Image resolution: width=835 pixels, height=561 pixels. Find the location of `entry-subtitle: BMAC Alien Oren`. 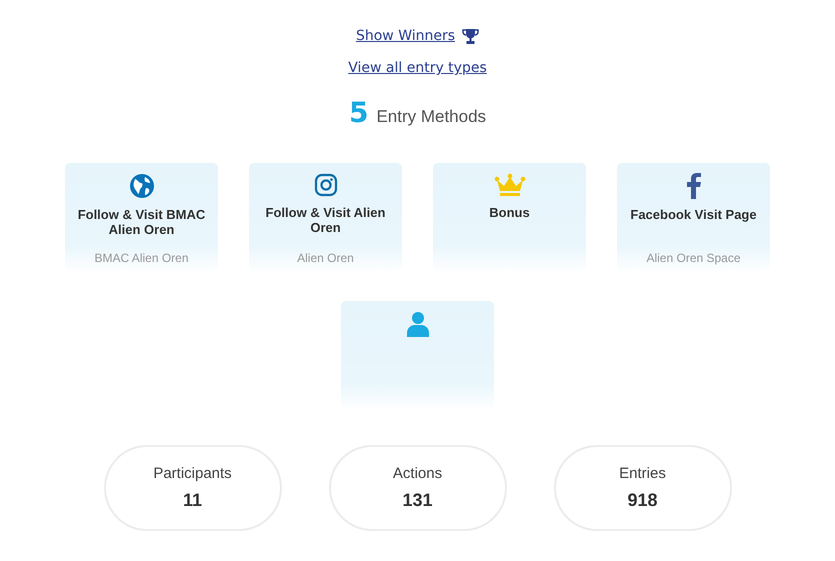

entry-subtitle: BMAC Alien Oren is located at coordinates (141, 258).